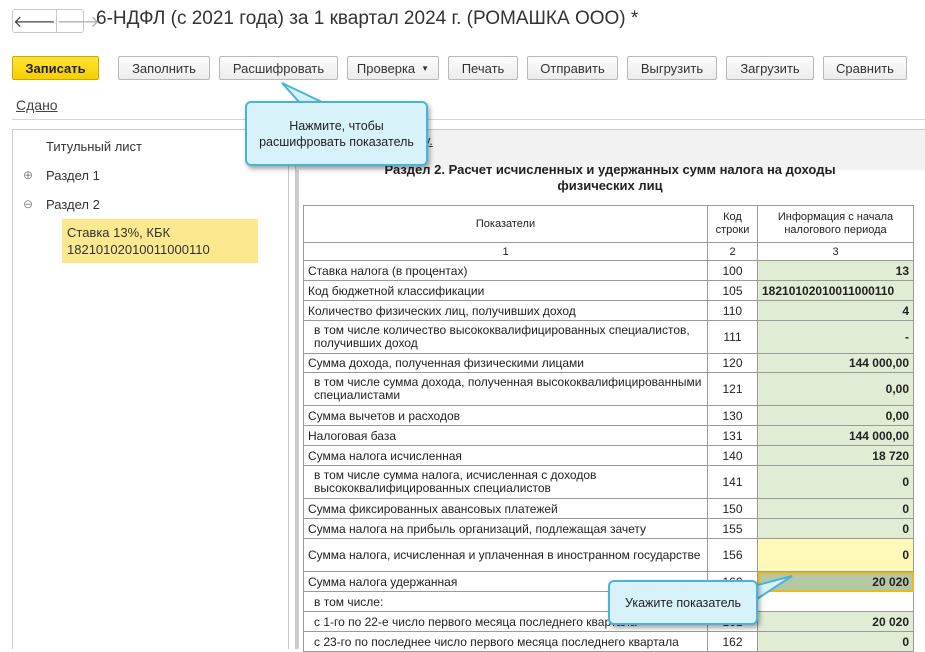  Describe the element at coordinates (160, 241) in the screenshot. I see `tree-item-rate-13-selected: Ставка 13%, КБК 18210102010011000110` at that location.